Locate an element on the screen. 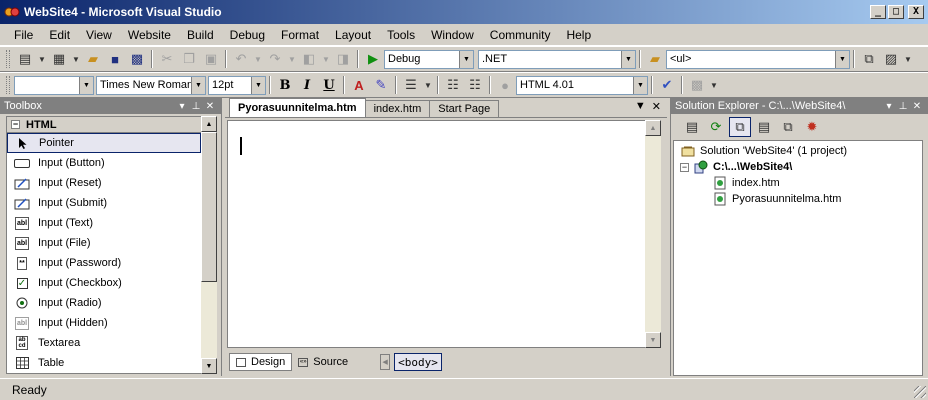 The width and height of the screenshot is (928, 400). navigate-forward-icon: ◨ is located at coordinates (343, 59).